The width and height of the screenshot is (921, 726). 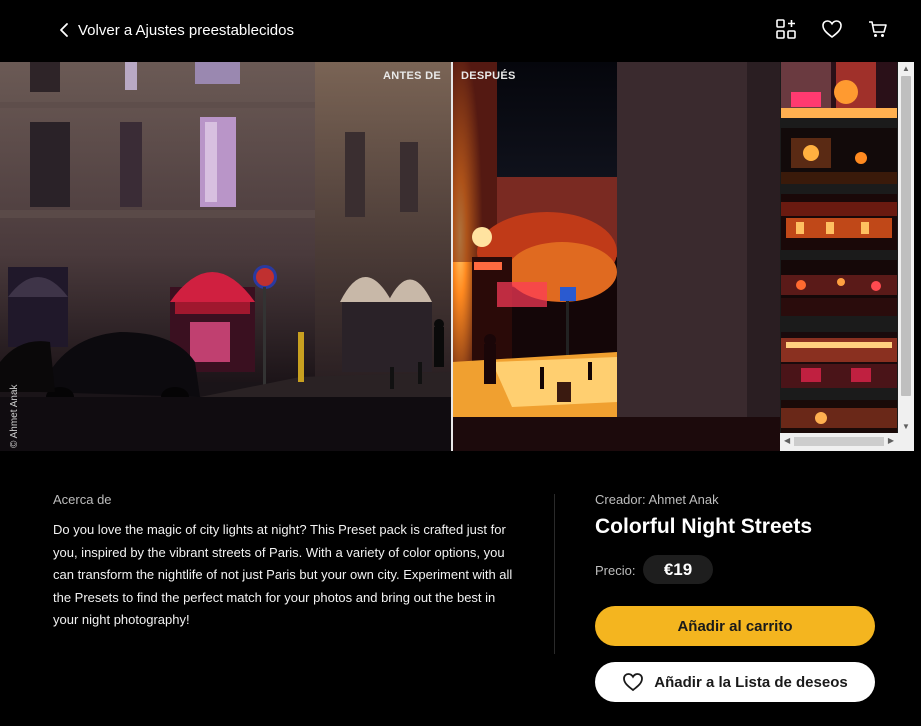 What do you see at coordinates (678, 569) in the screenshot?
I see `price-badge: €19` at bounding box center [678, 569].